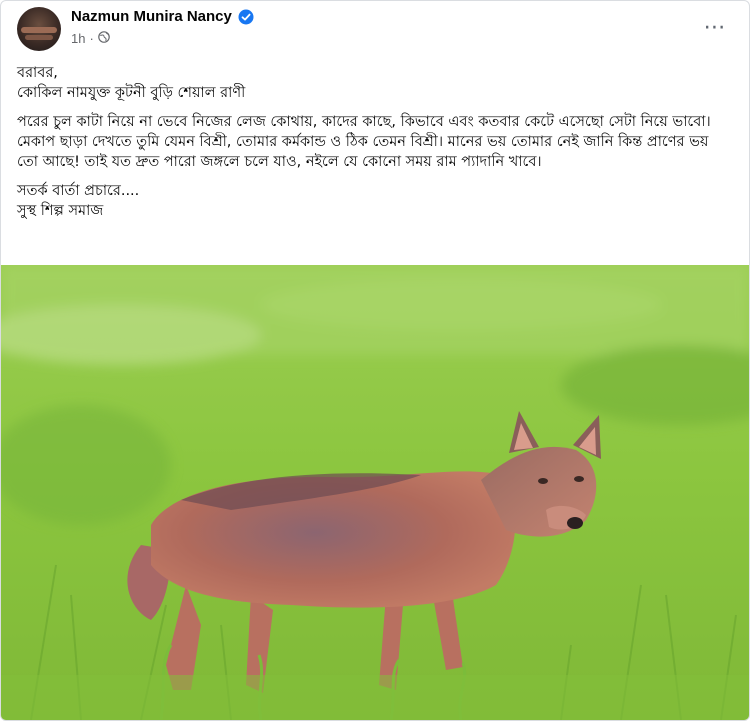  I want to click on author-row: Nazmun Munira Nancy, so click(162, 16).